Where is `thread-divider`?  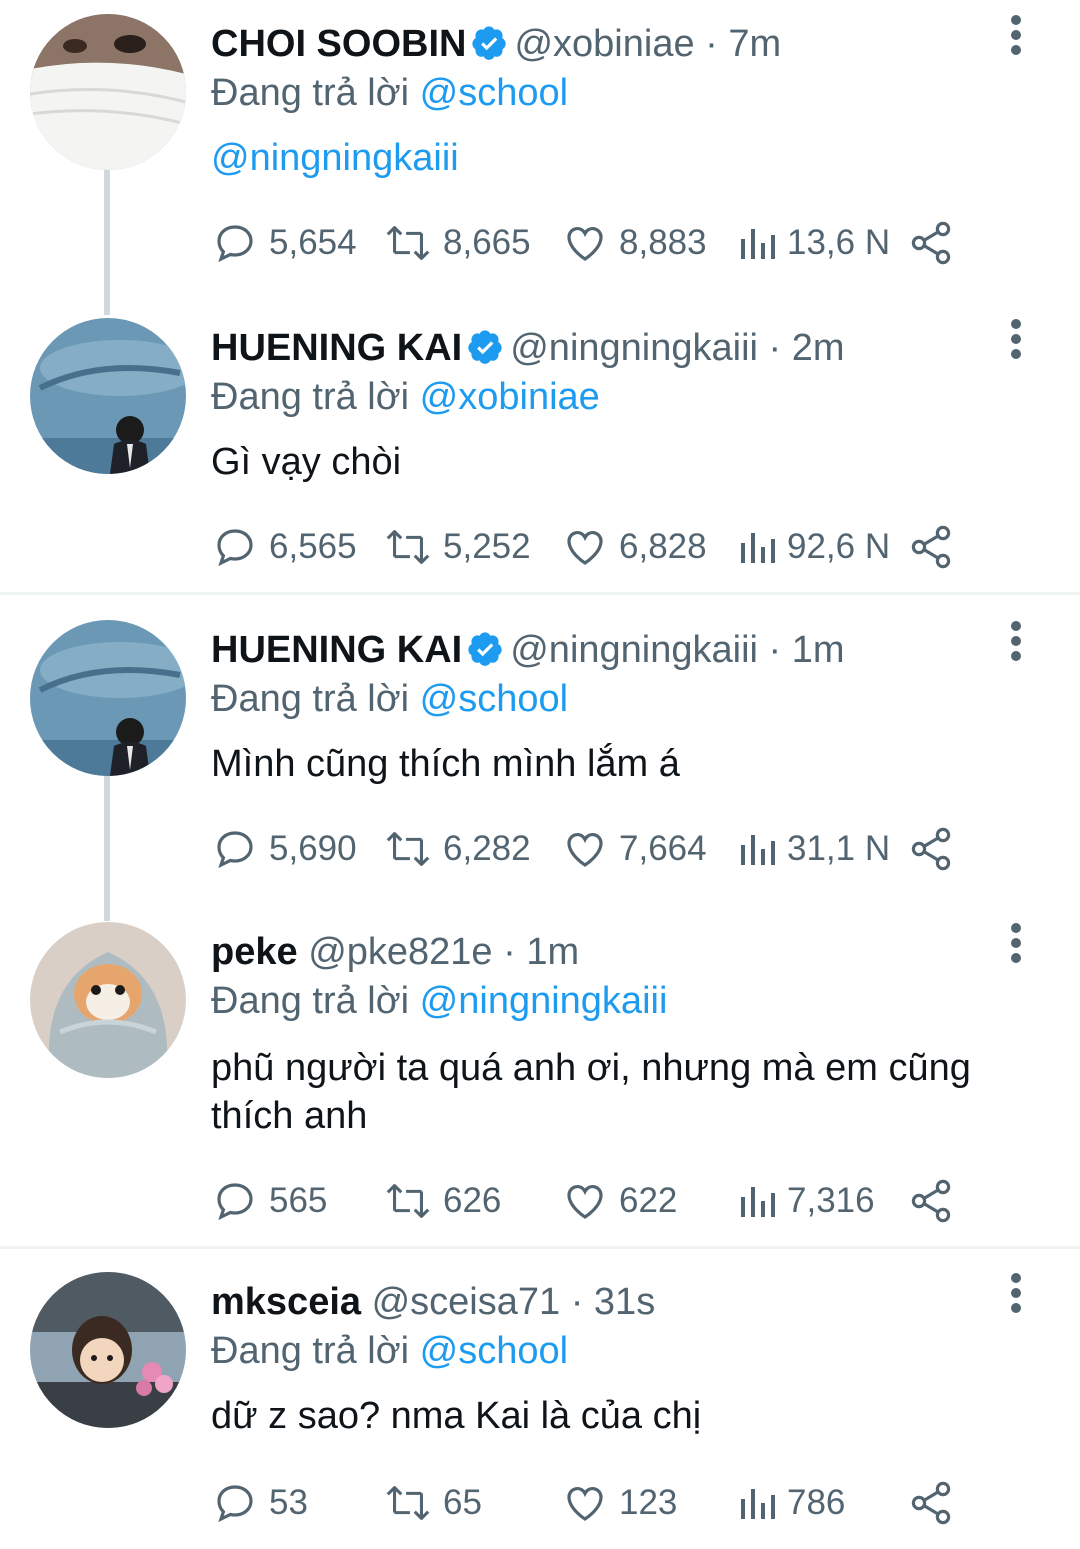 thread-divider is located at coordinates (540, 1247).